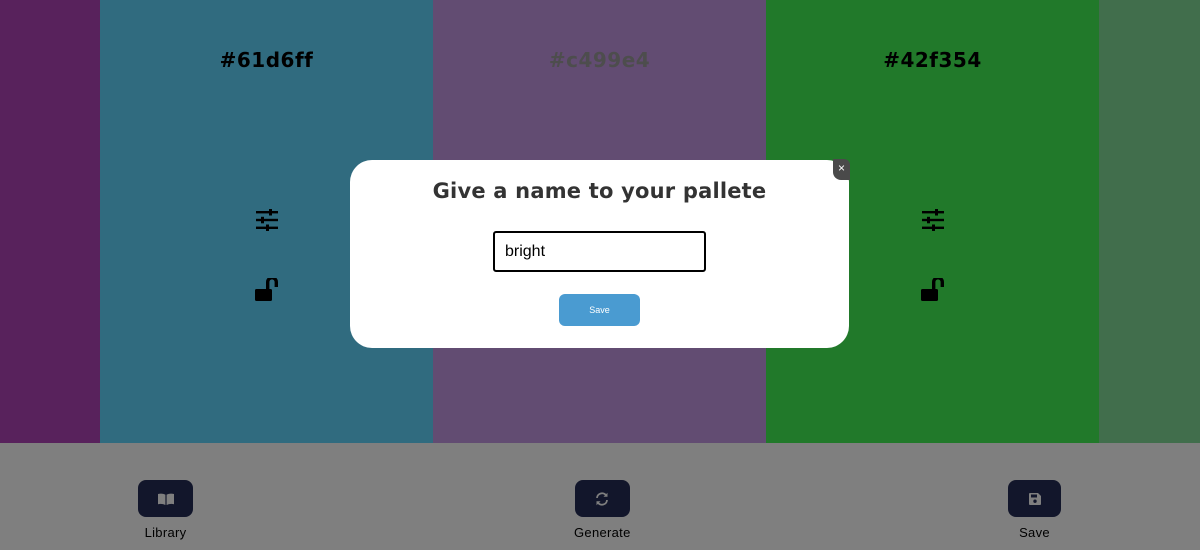 The image size is (1200, 550). Describe the element at coordinates (599, 191) in the screenshot. I see `modal-title: Give a name to your pallete` at that location.